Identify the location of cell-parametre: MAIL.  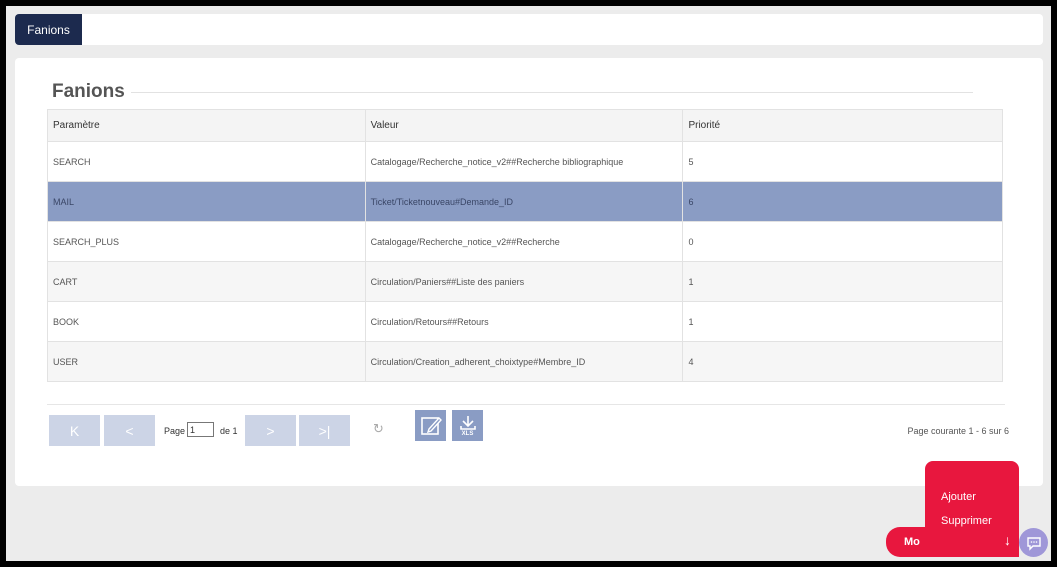
(206, 201).